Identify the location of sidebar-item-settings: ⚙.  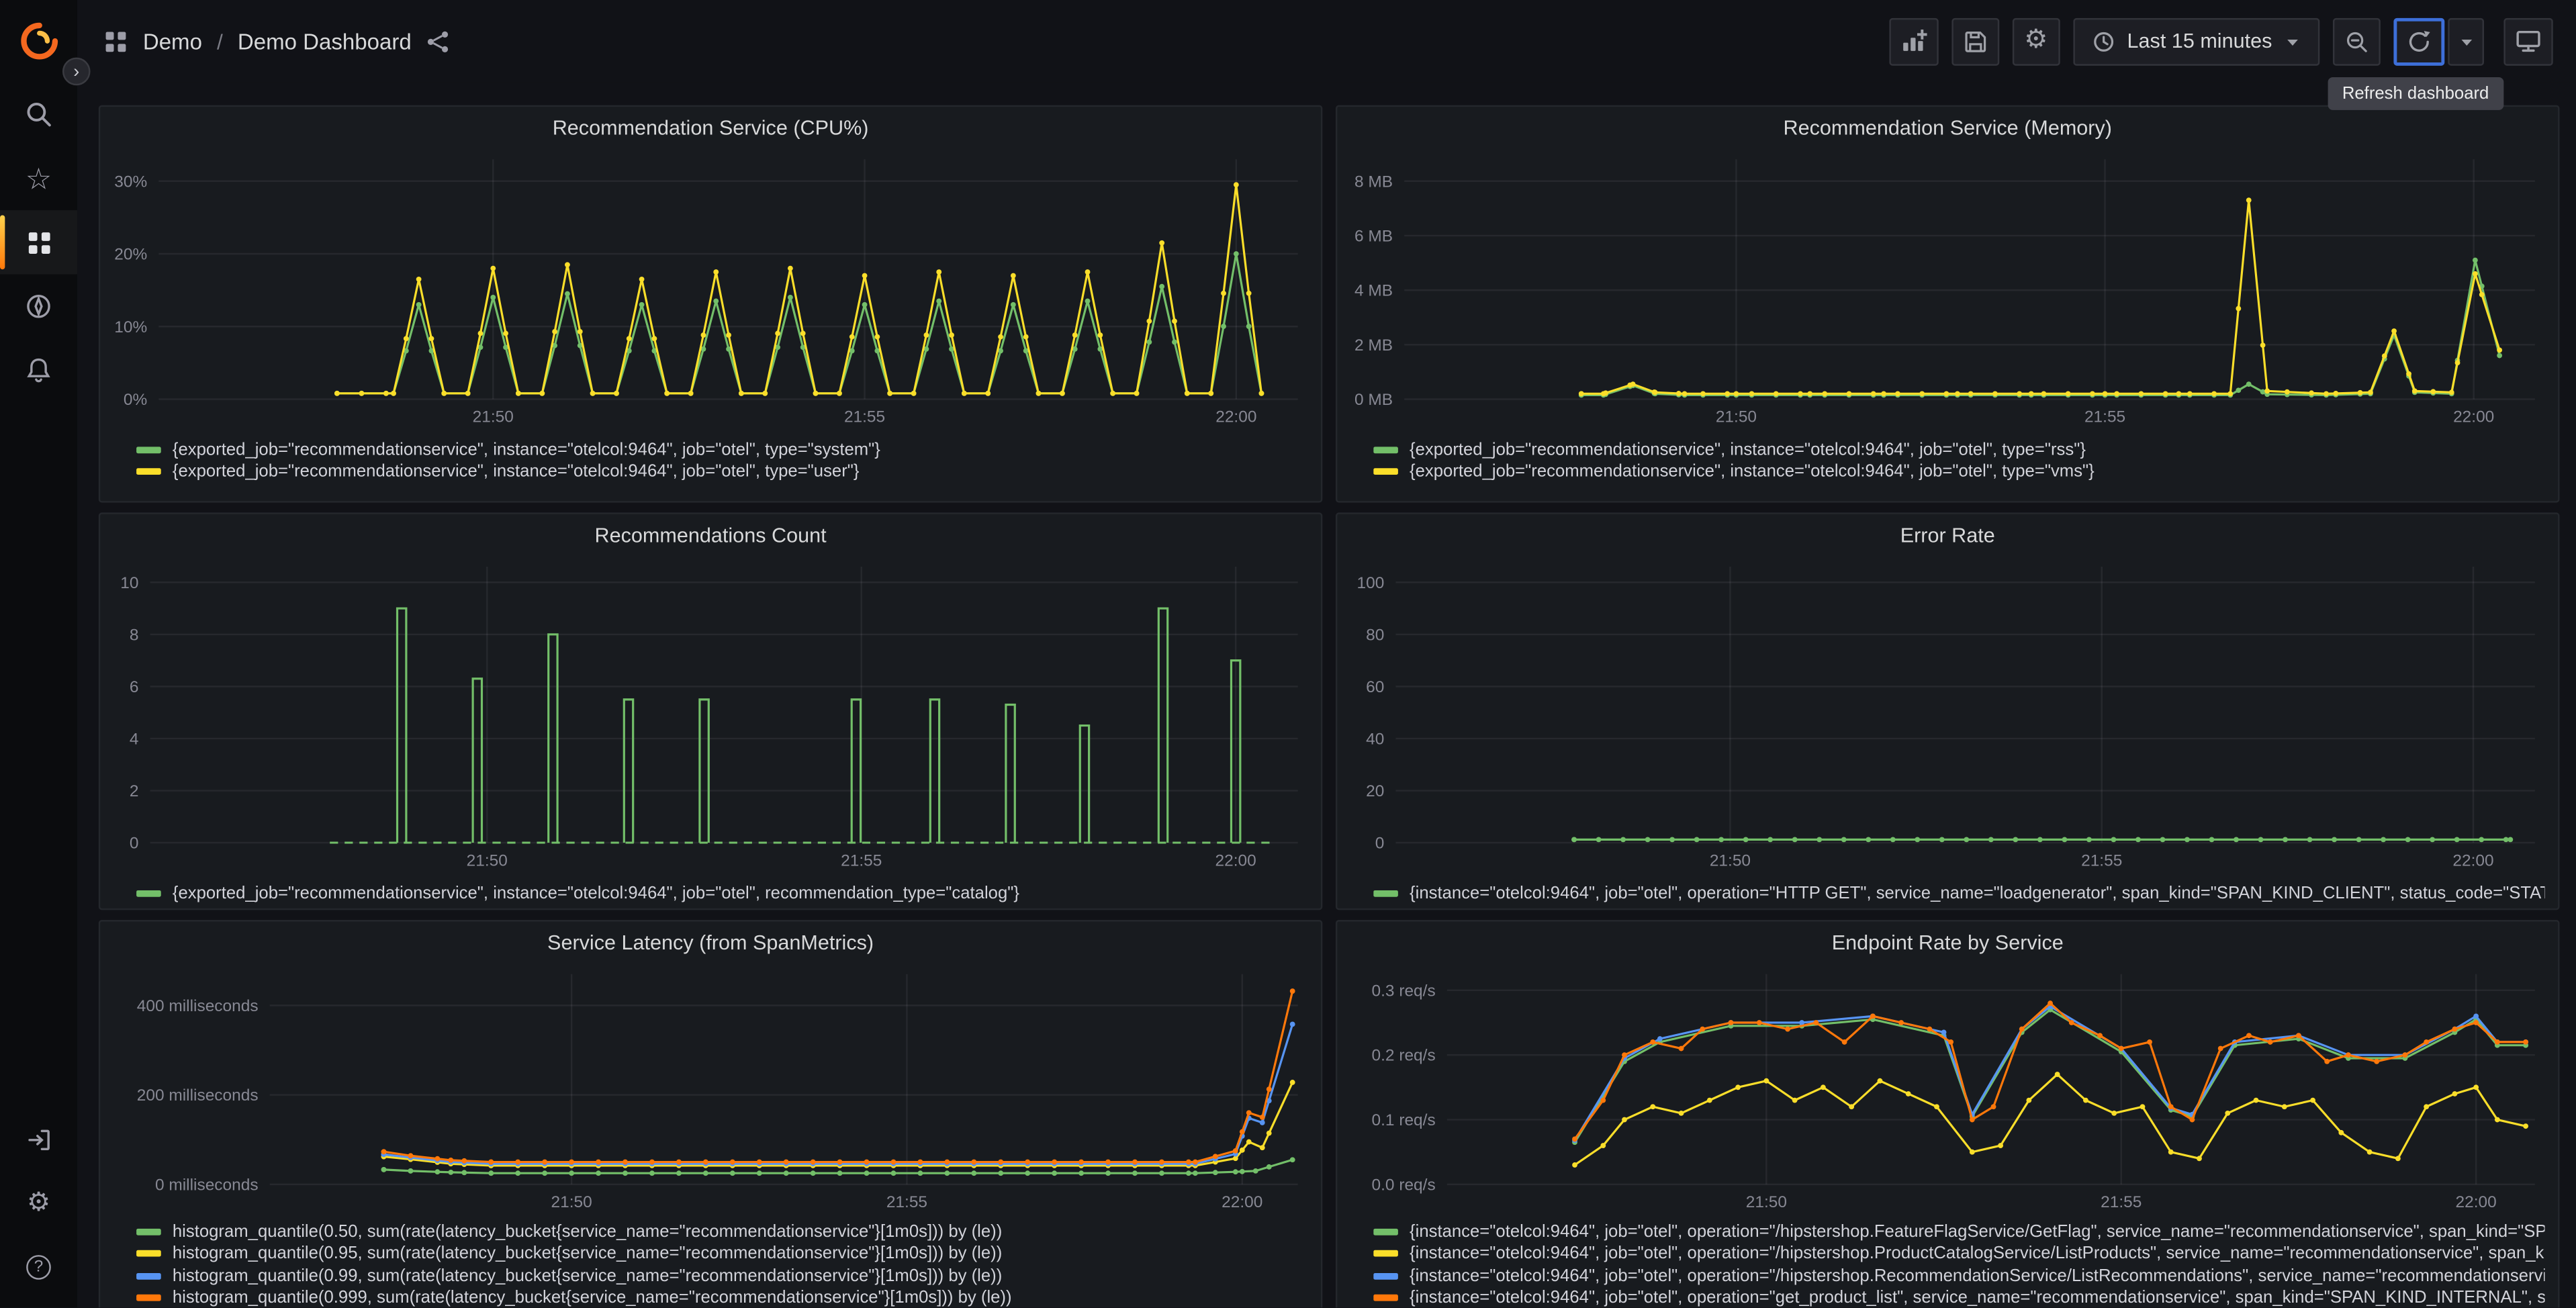
(38, 1203).